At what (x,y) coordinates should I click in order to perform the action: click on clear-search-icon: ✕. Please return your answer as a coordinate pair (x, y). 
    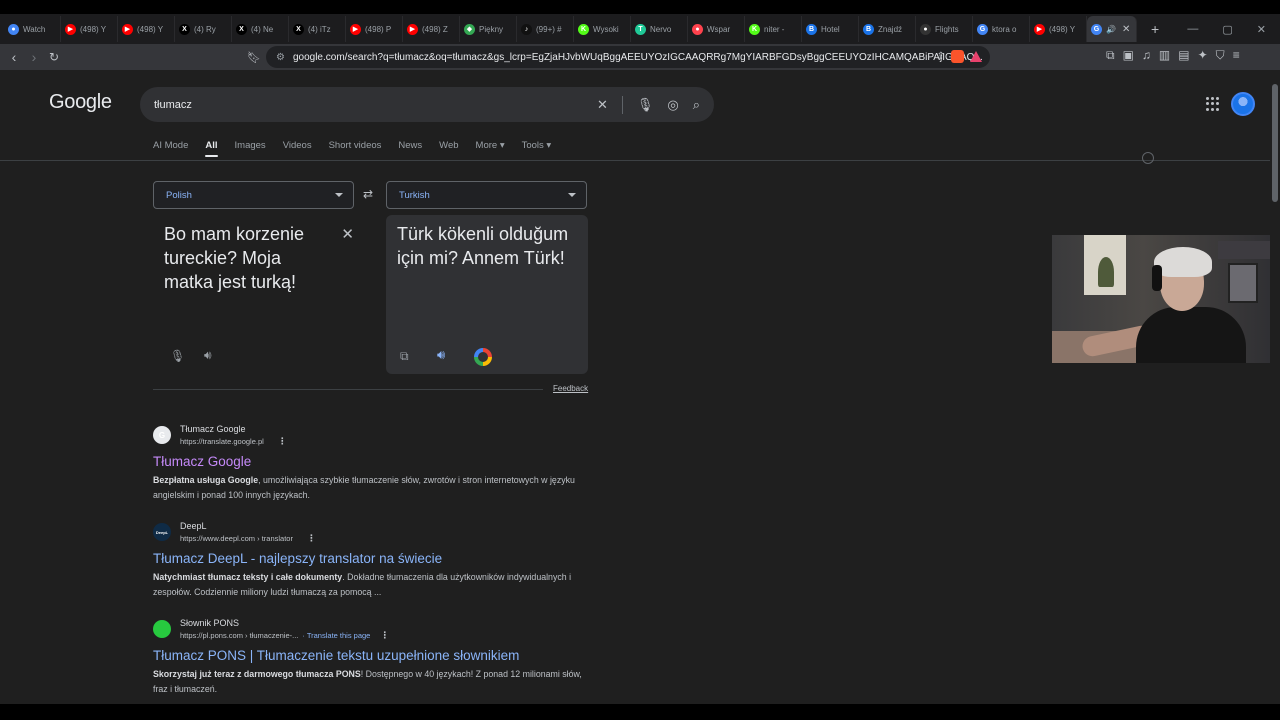
    Looking at the image, I should click on (602, 105).